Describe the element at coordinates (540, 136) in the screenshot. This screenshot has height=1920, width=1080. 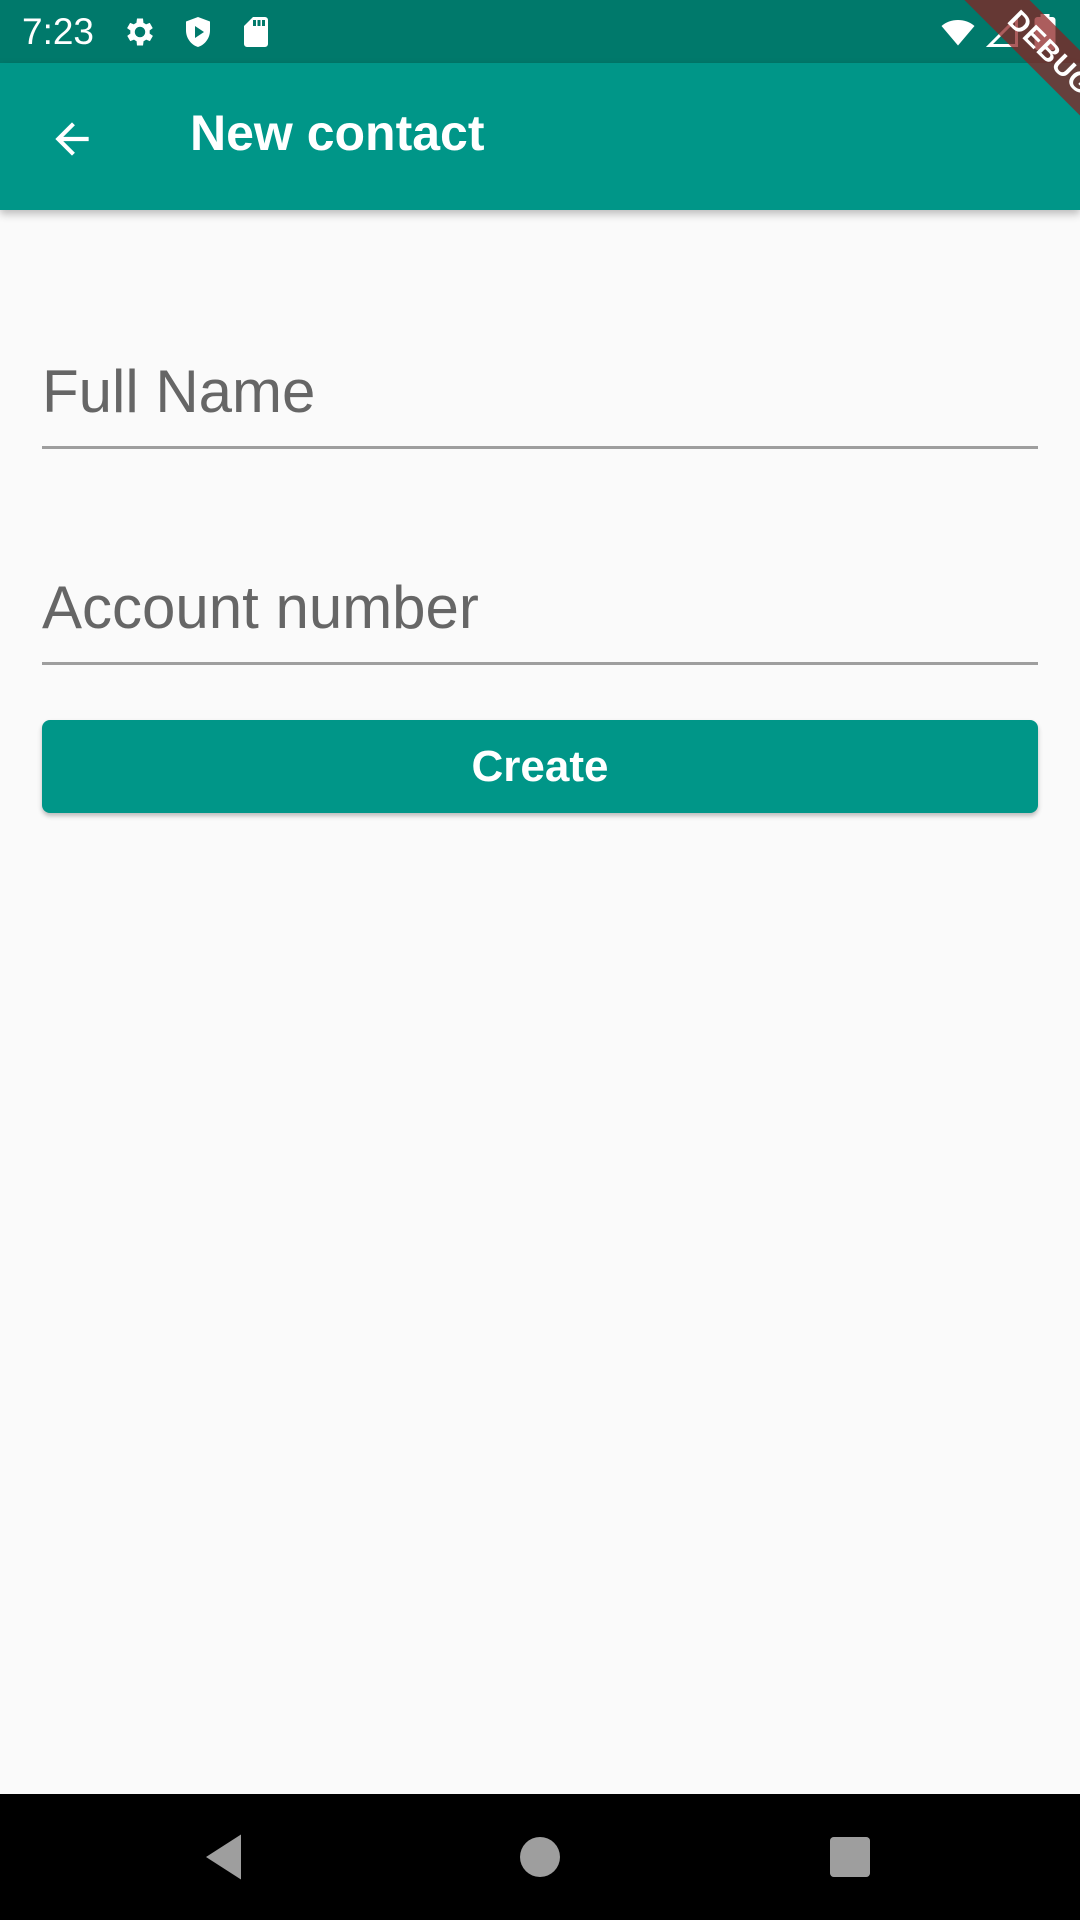
I see `app-bar: New contact` at that location.